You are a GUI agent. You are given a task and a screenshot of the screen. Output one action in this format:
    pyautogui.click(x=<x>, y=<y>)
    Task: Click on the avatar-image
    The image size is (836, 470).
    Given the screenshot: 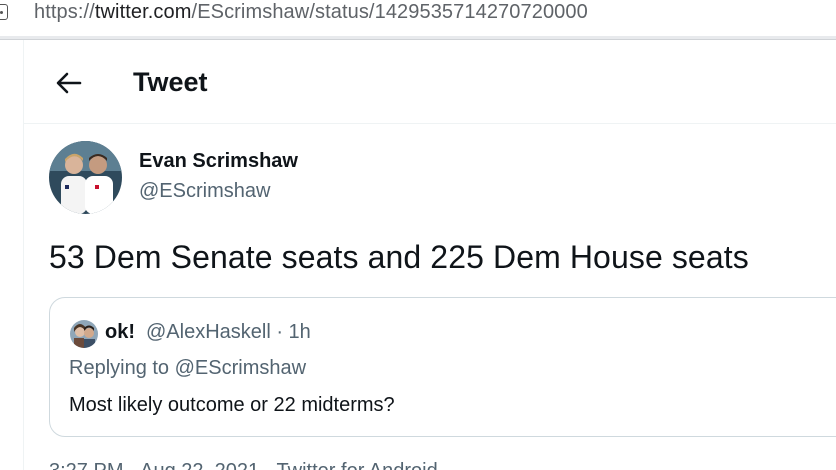 What is the action you would take?
    pyautogui.click(x=85, y=177)
    